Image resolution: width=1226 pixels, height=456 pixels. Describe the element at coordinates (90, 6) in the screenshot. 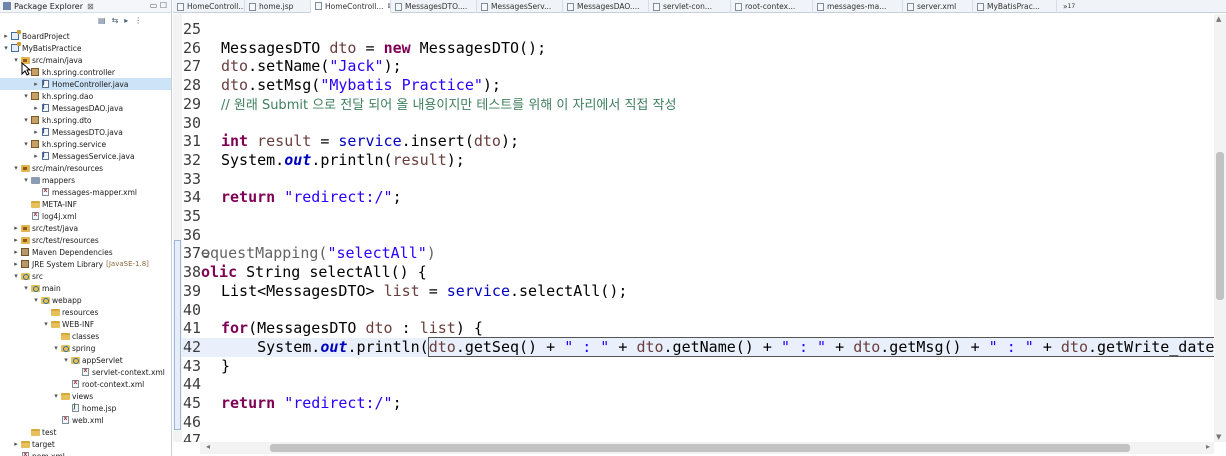

I see `close-icon: ⊠` at that location.